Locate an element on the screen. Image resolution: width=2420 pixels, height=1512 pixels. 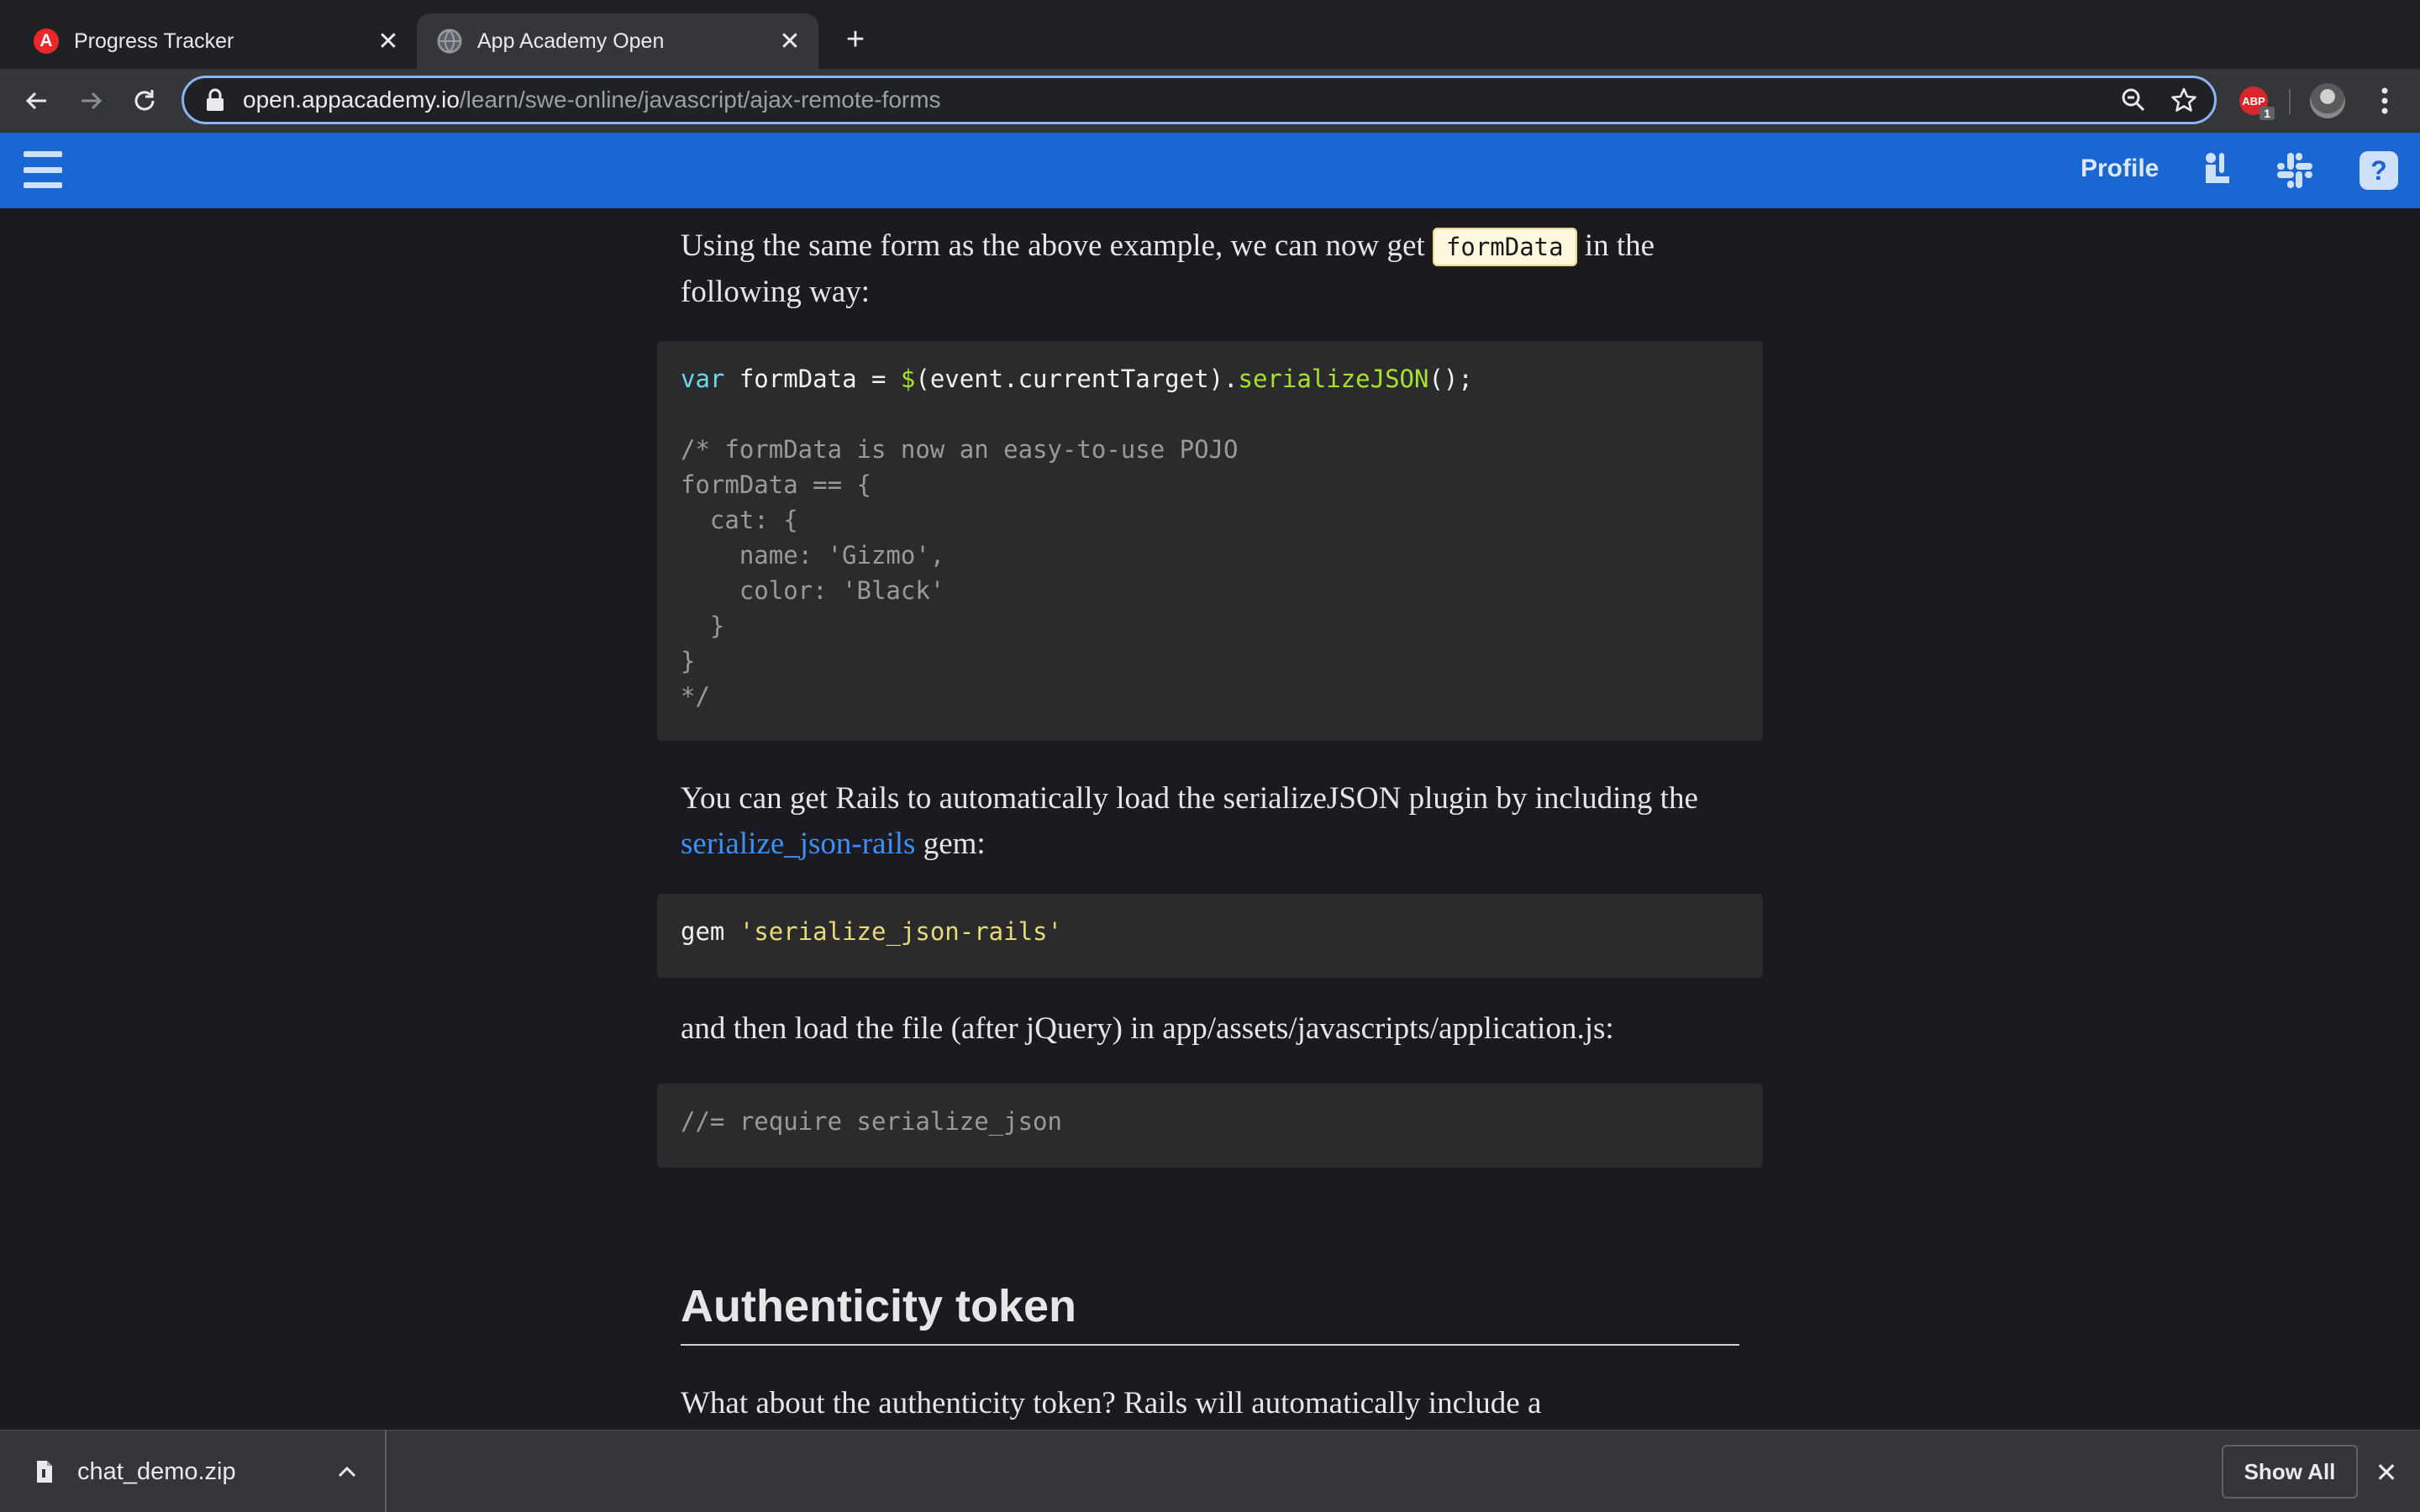
code-string: 'serialize_json-rails' is located at coordinates (901, 931).